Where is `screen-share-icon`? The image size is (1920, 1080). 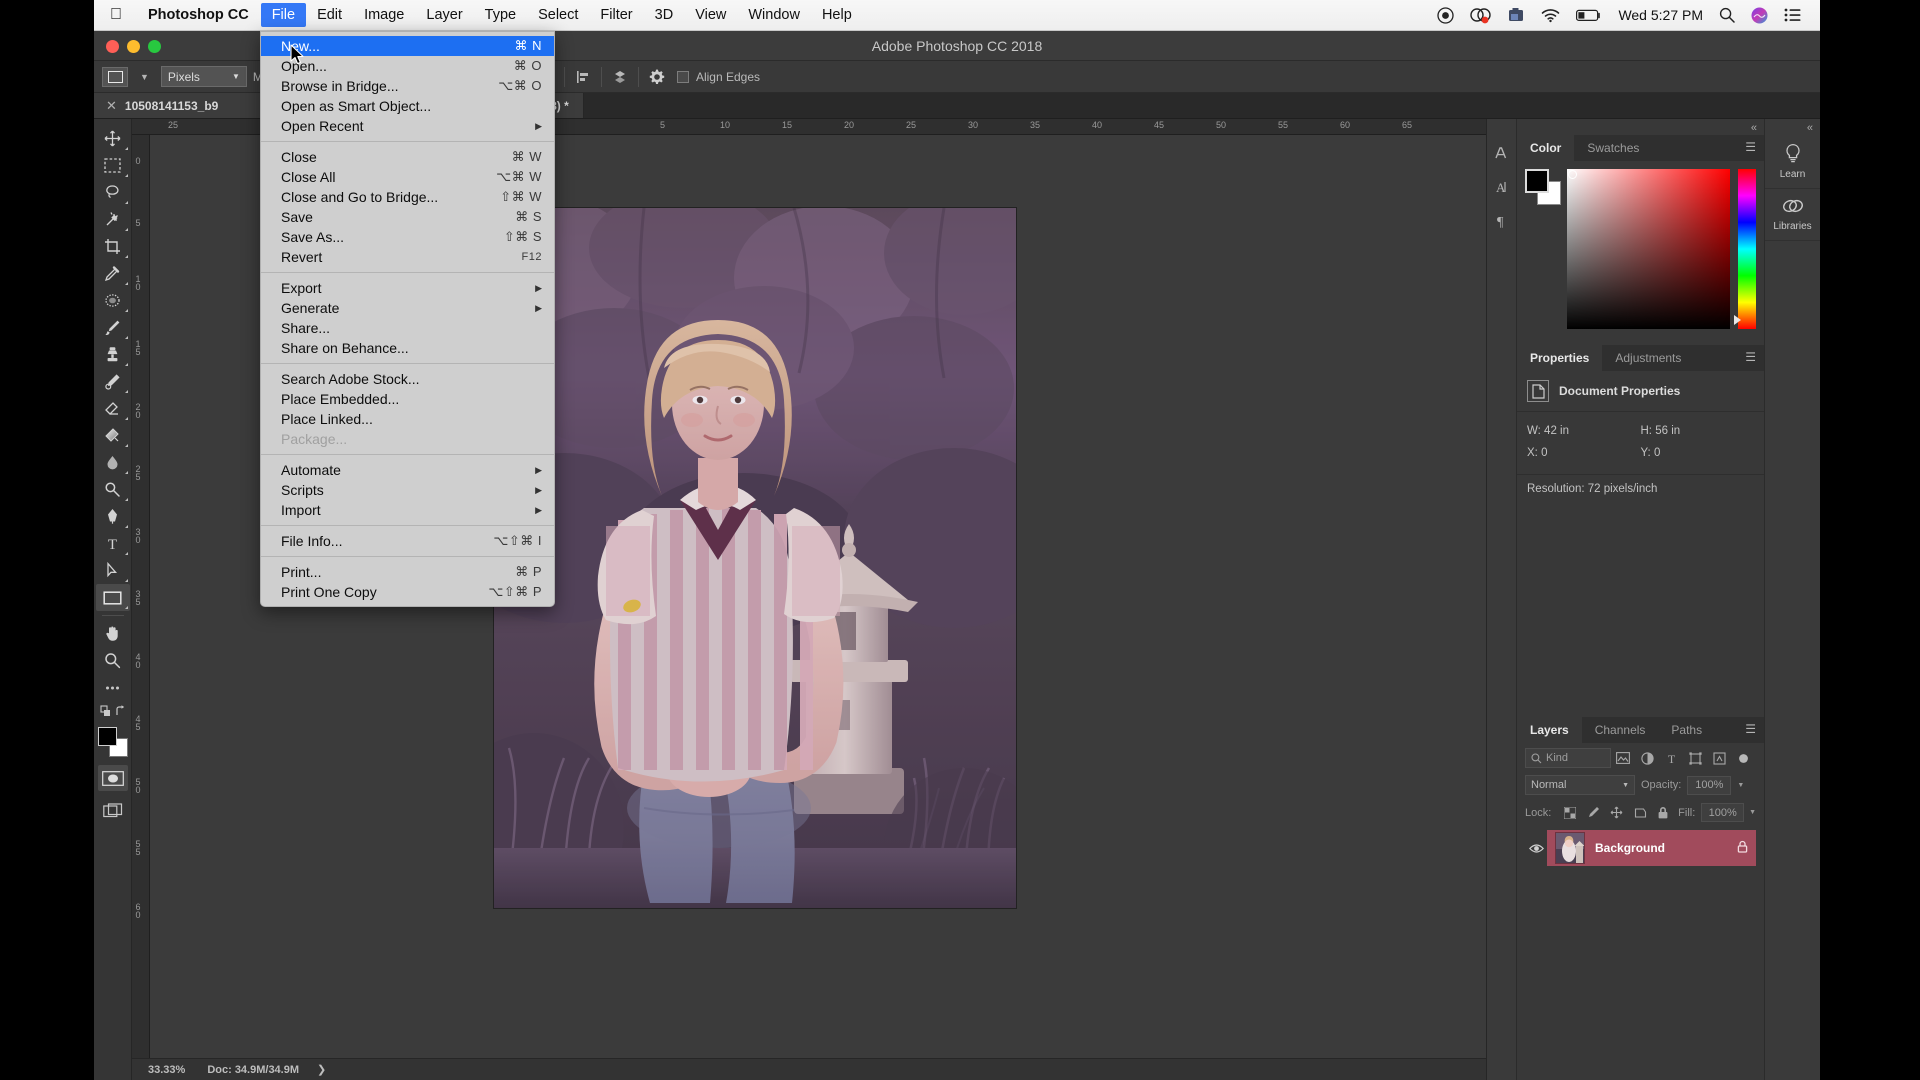
screen-share-icon is located at coordinates (1481, 15).